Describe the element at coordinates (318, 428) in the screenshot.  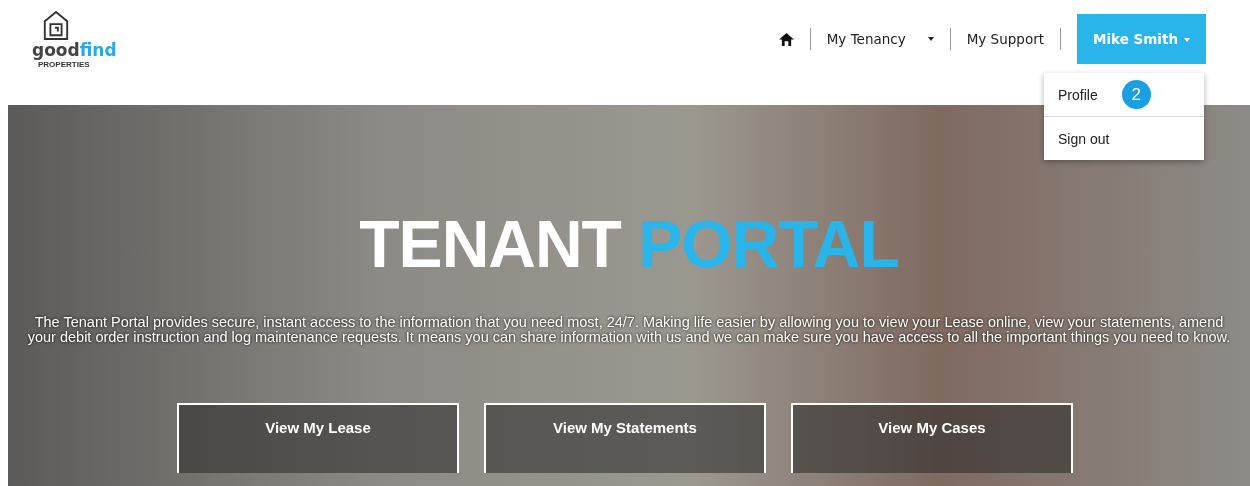
I see `card-title: View My Lease` at that location.